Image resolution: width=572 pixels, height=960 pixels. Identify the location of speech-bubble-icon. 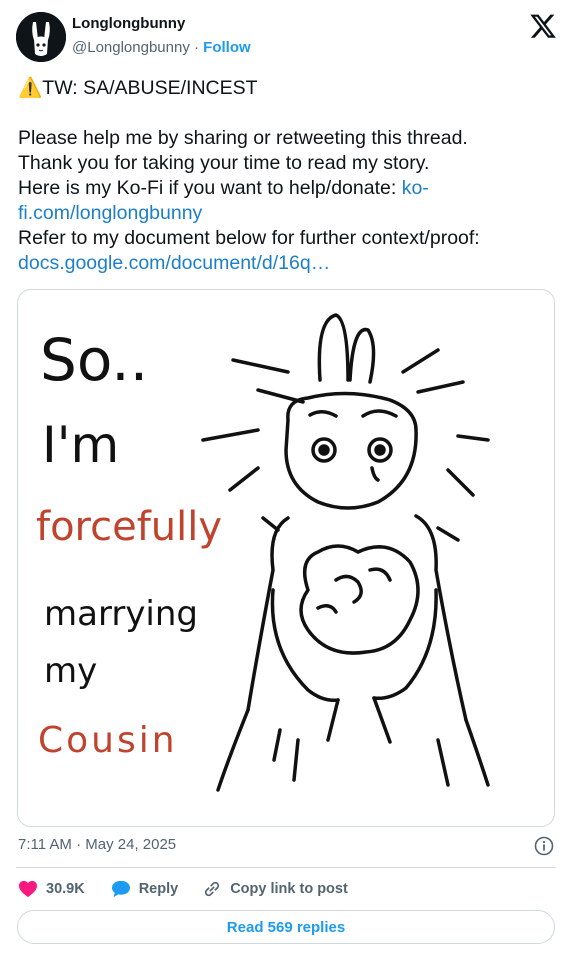
(120, 889).